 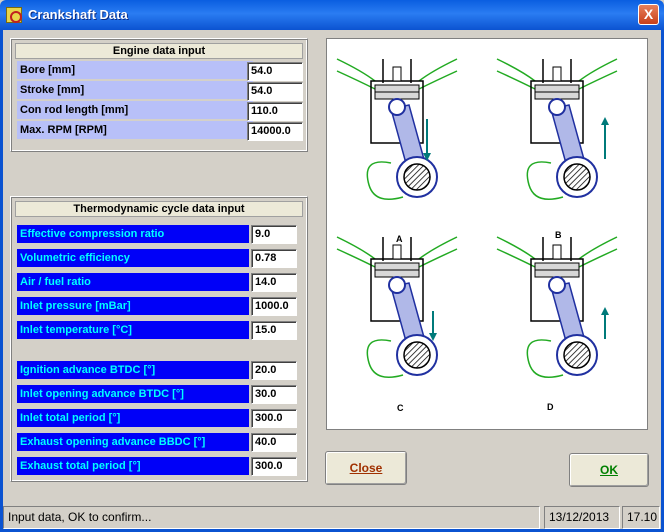 I want to click on window-title: Crankshaft Data, so click(x=78, y=14).